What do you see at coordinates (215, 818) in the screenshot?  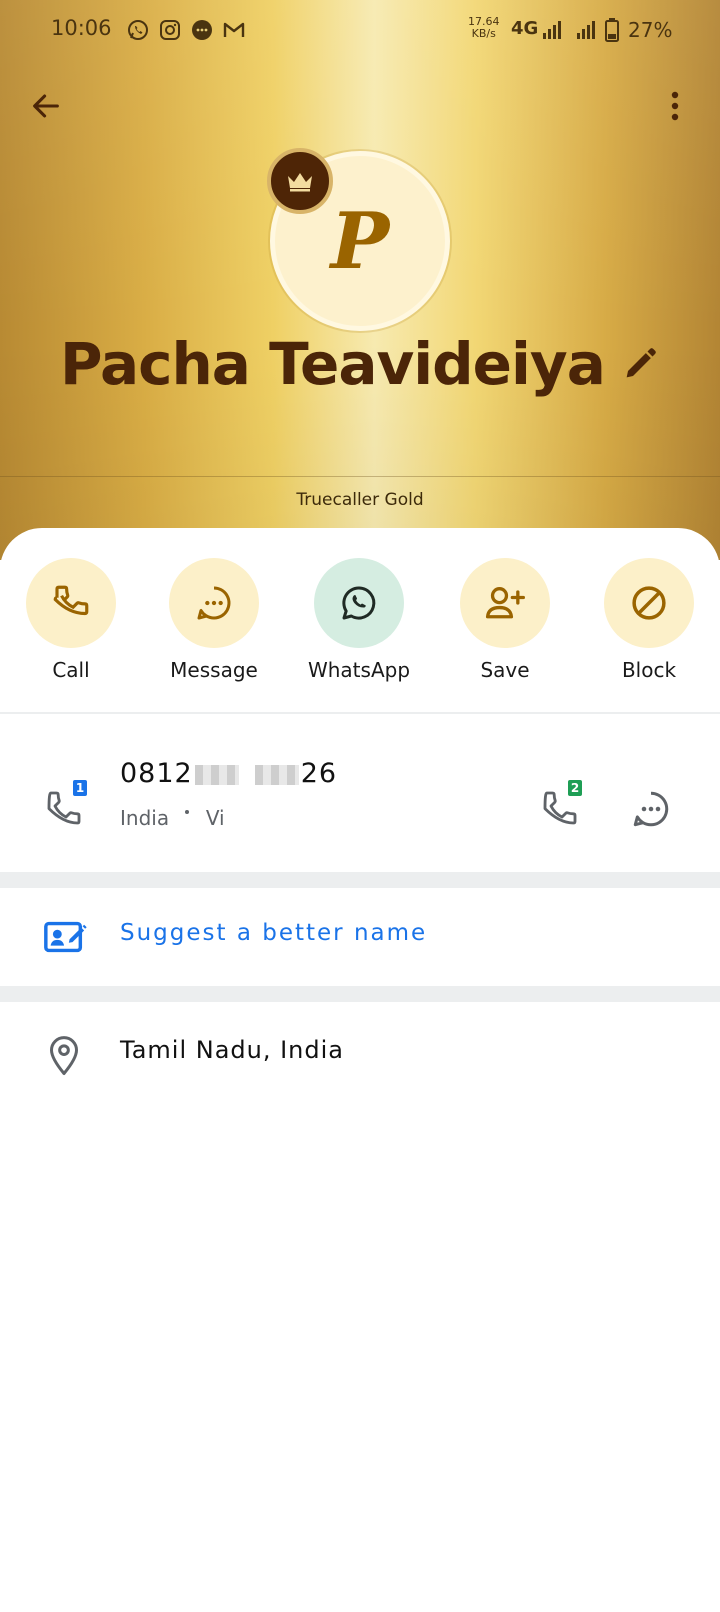 I see `carrier-name: Vi` at bounding box center [215, 818].